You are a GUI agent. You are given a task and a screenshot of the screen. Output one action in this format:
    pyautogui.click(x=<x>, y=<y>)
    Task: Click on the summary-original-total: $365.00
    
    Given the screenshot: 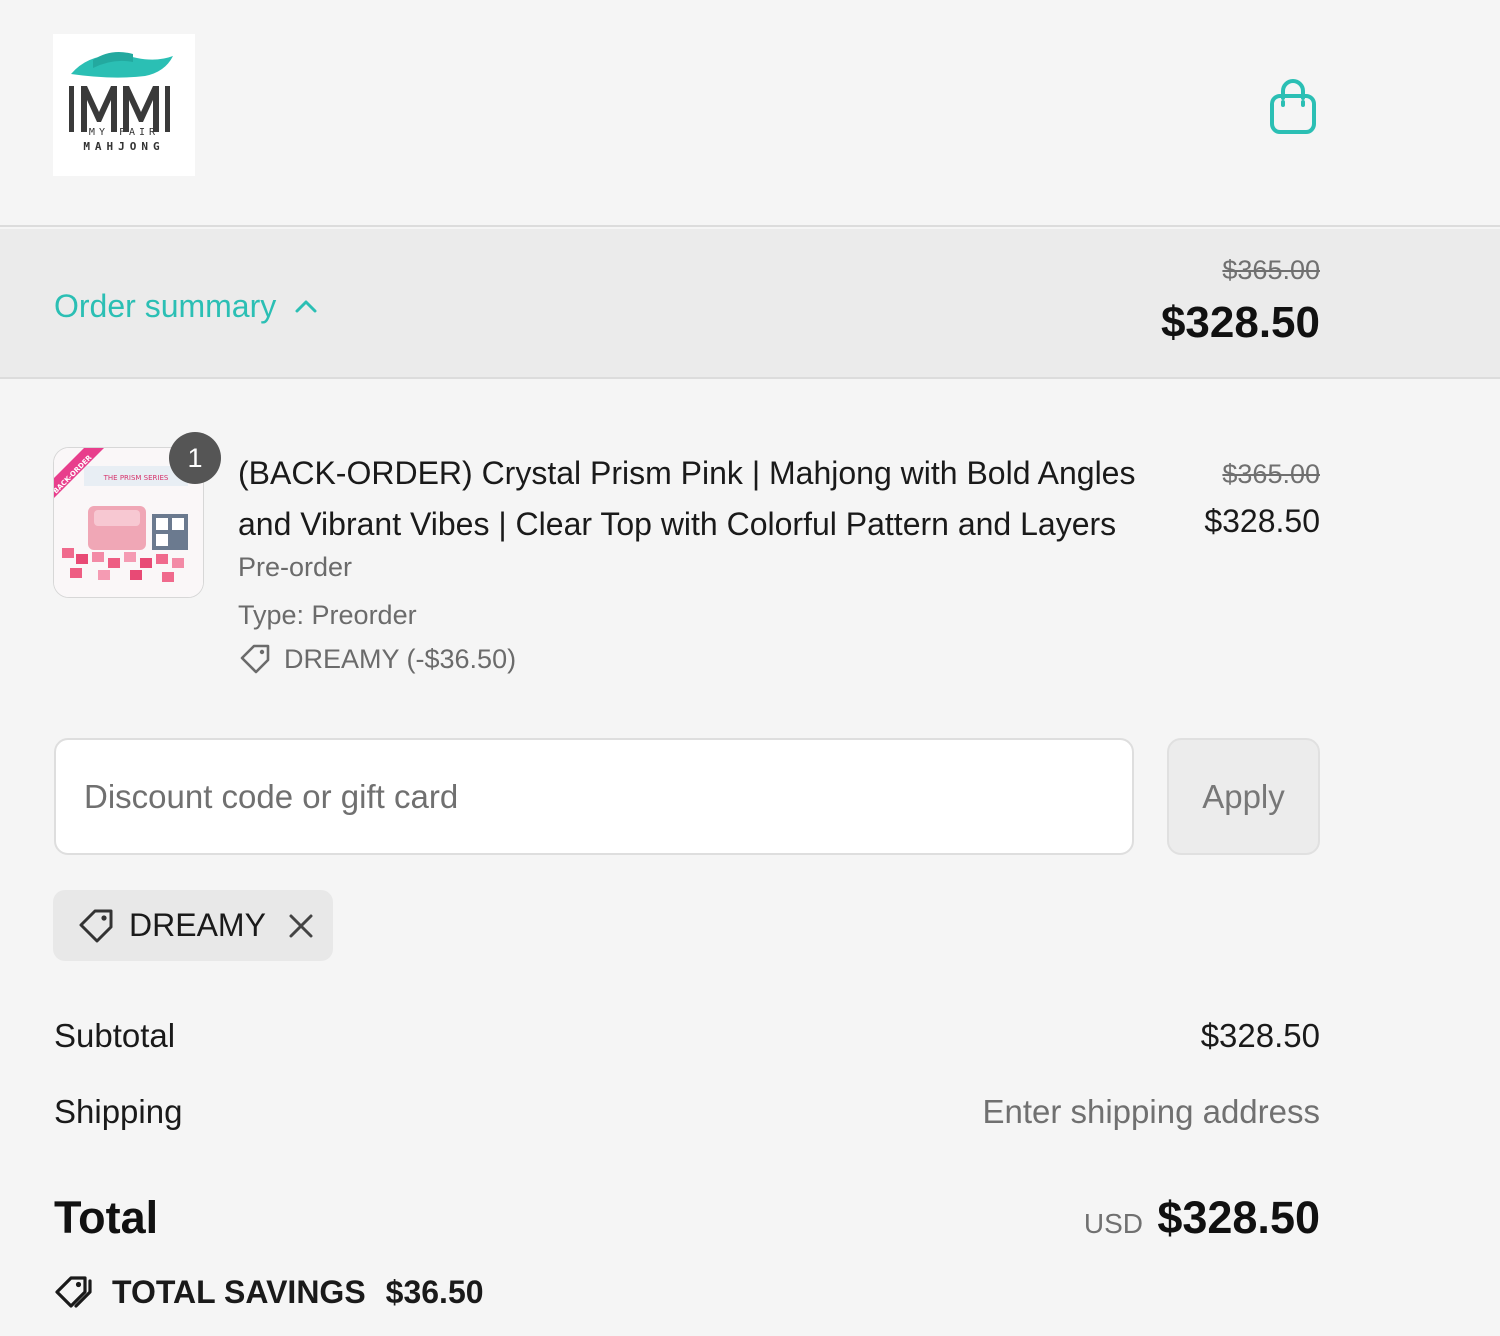 What is the action you would take?
    pyautogui.click(x=1271, y=270)
    